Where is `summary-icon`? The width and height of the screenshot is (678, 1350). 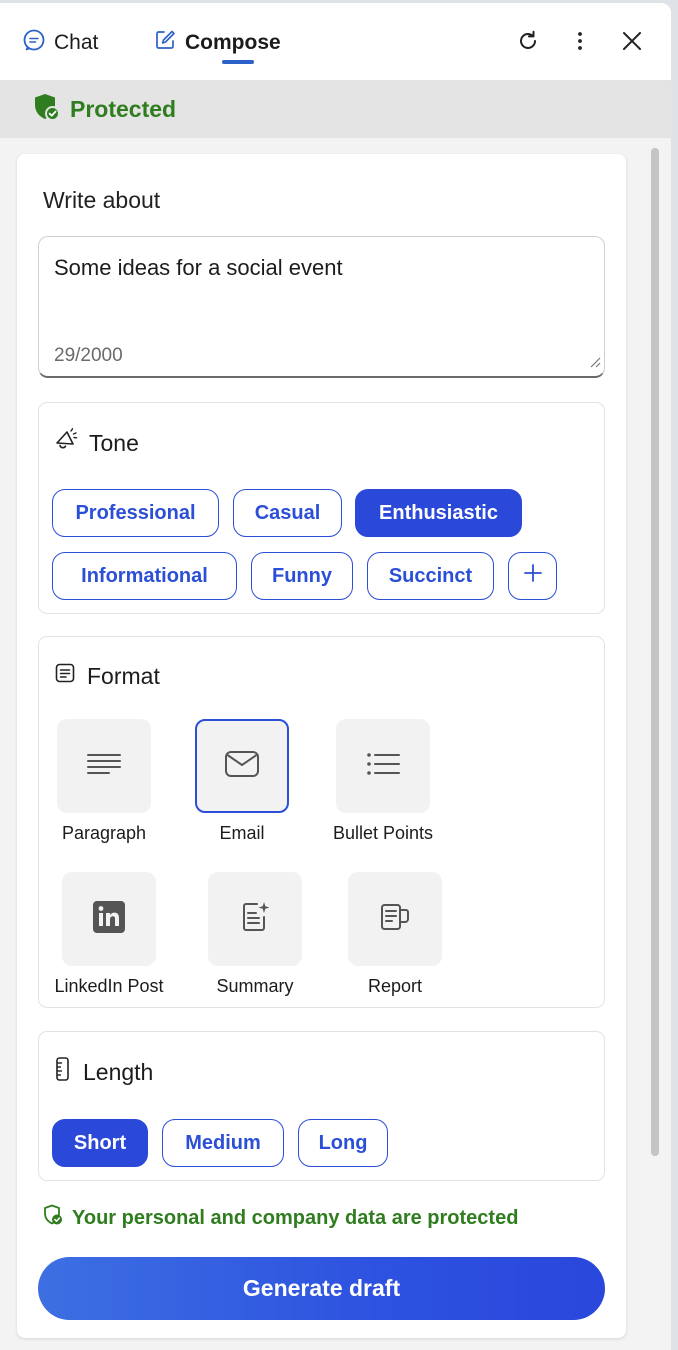
summary-icon is located at coordinates (255, 919).